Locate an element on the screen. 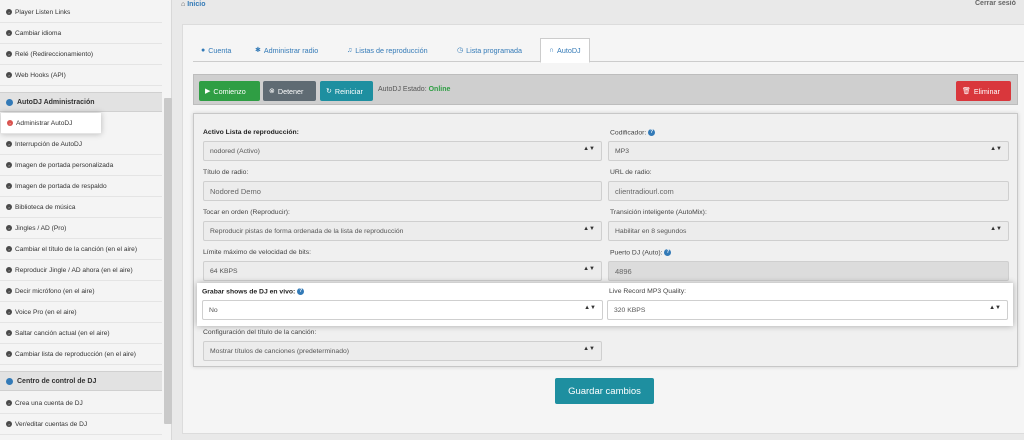  sidebar-item-say-microphone: › Decir micrófono (en el aire) is located at coordinates (81, 291).